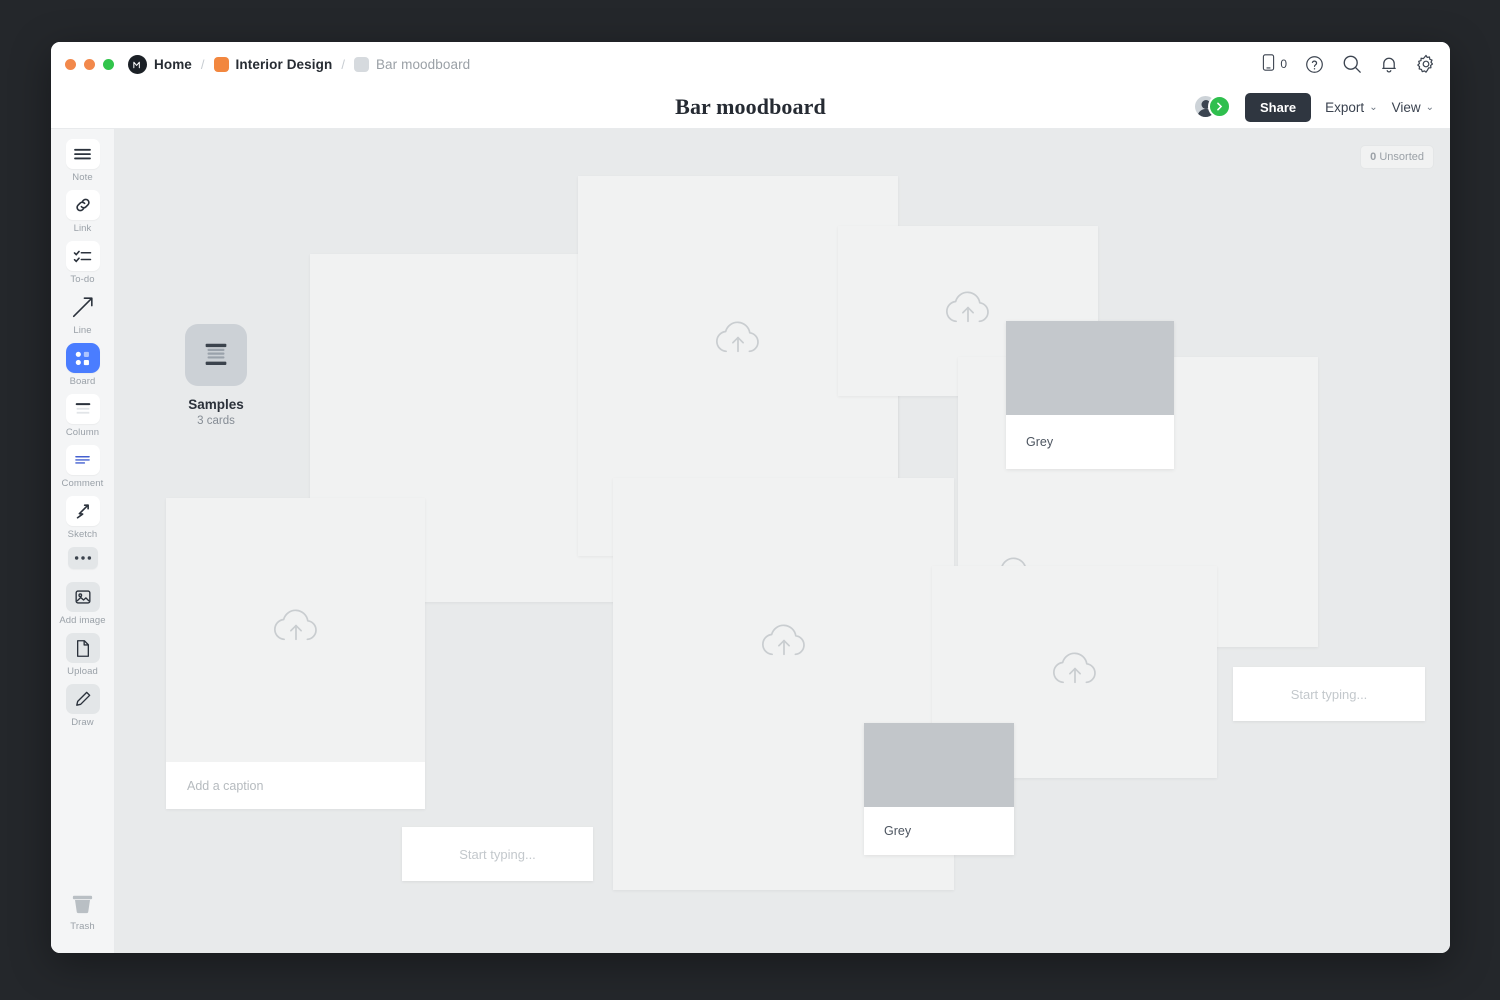  What do you see at coordinates (82, 699) in the screenshot?
I see `draw-pencil-icon` at bounding box center [82, 699].